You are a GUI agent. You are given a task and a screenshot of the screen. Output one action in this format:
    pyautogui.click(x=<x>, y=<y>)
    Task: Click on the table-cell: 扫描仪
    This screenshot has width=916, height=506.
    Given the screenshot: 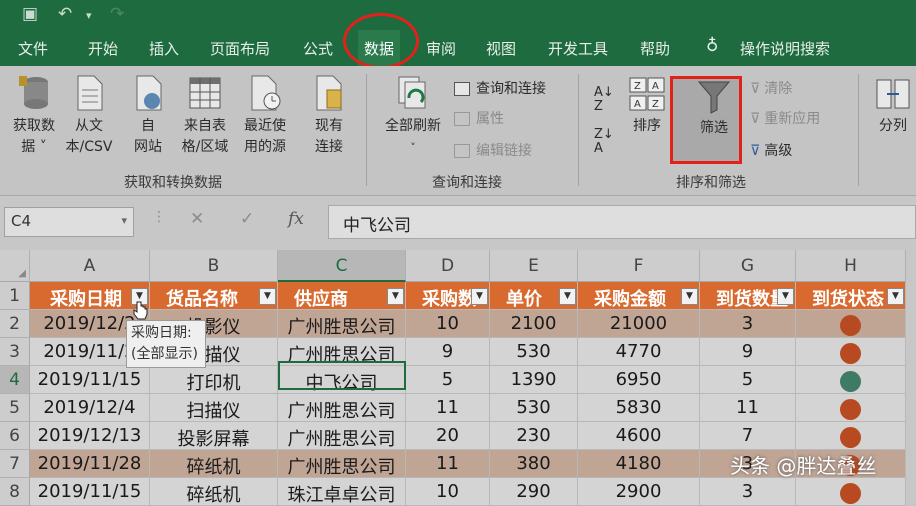 What is the action you would take?
    pyautogui.click(x=214, y=408)
    